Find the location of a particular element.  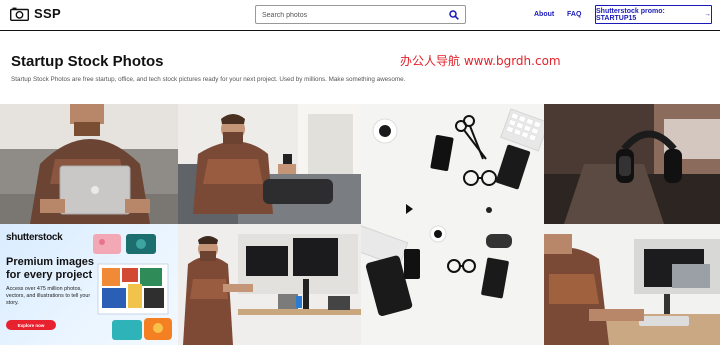

search-box is located at coordinates (360, 14).